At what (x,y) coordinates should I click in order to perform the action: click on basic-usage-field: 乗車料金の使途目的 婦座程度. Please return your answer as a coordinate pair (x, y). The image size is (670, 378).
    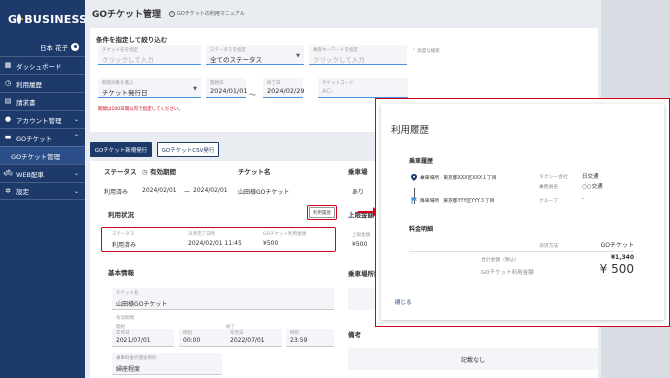
    Looking at the image, I should click on (167, 364).